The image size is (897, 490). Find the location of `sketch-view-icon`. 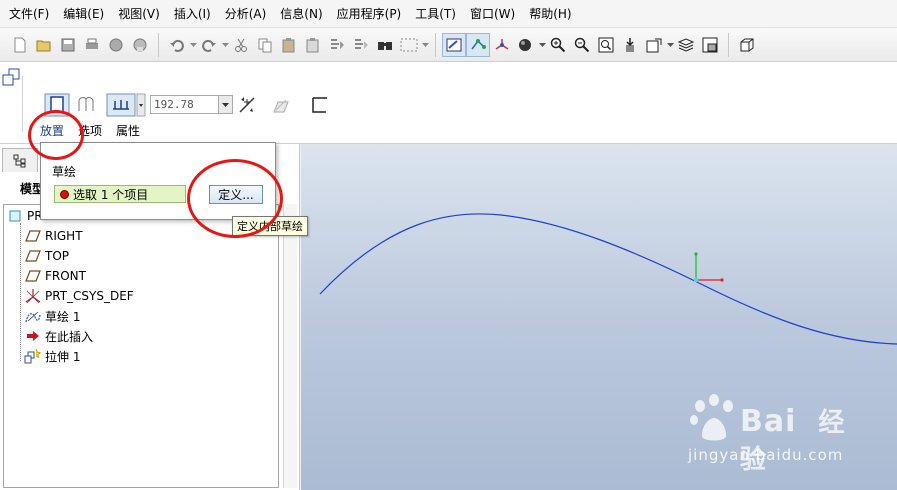

sketch-view-icon is located at coordinates (454, 44).